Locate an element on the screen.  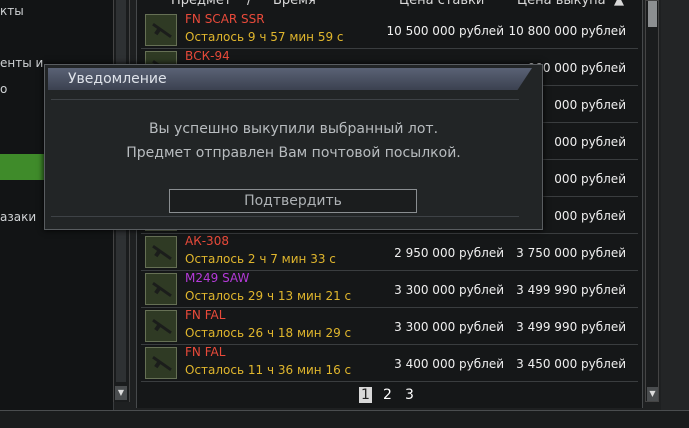
lot-bid-price: 3 400 000 рублей is located at coordinates (449, 364).